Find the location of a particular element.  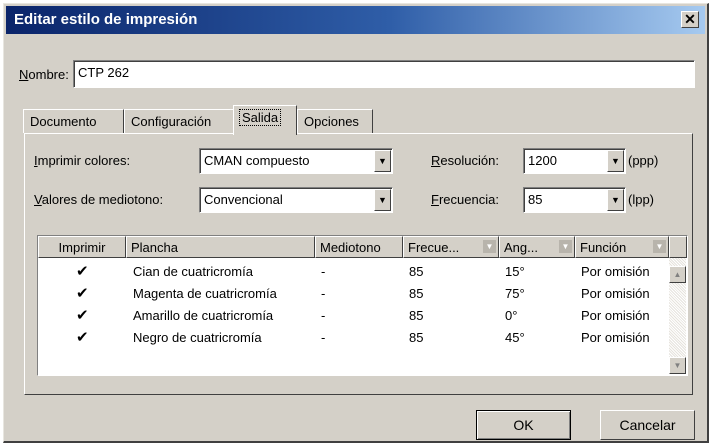

imprimir-colores-value: CMAN compuesto is located at coordinates (257, 160).